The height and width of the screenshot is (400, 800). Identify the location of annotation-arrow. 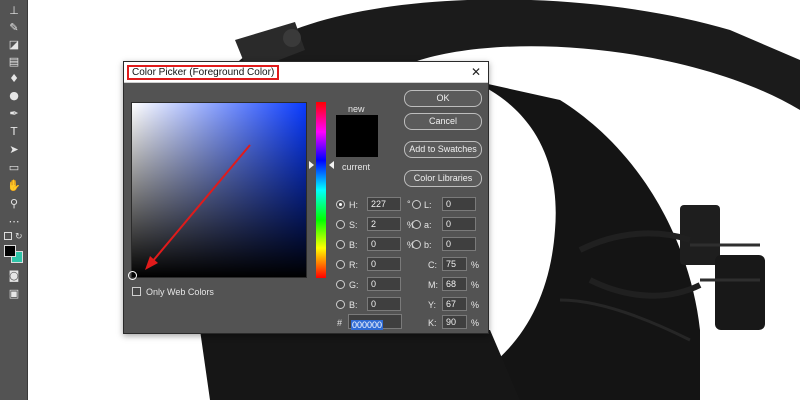
(198, 207).